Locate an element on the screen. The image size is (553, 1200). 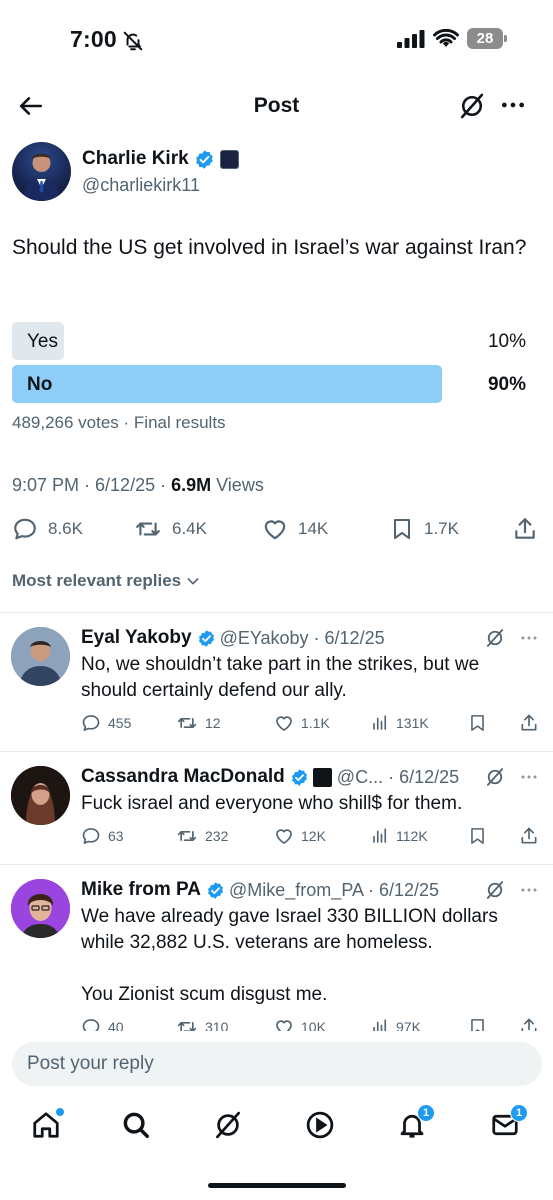
nav-home is located at coordinates (47, 1124).